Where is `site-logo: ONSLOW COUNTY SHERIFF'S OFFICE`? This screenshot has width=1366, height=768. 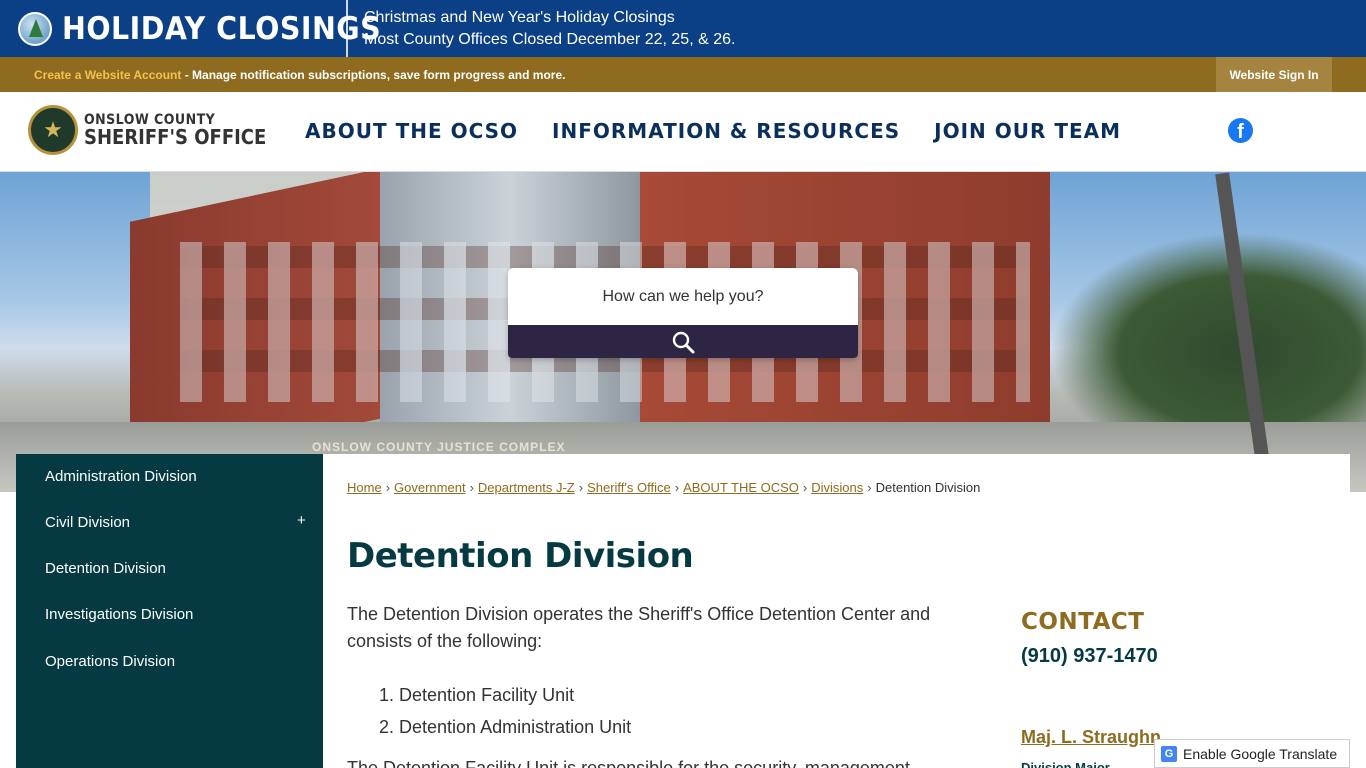 site-logo: ONSLOW COUNTY SHERIFF'S OFFICE is located at coordinates (157, 130).